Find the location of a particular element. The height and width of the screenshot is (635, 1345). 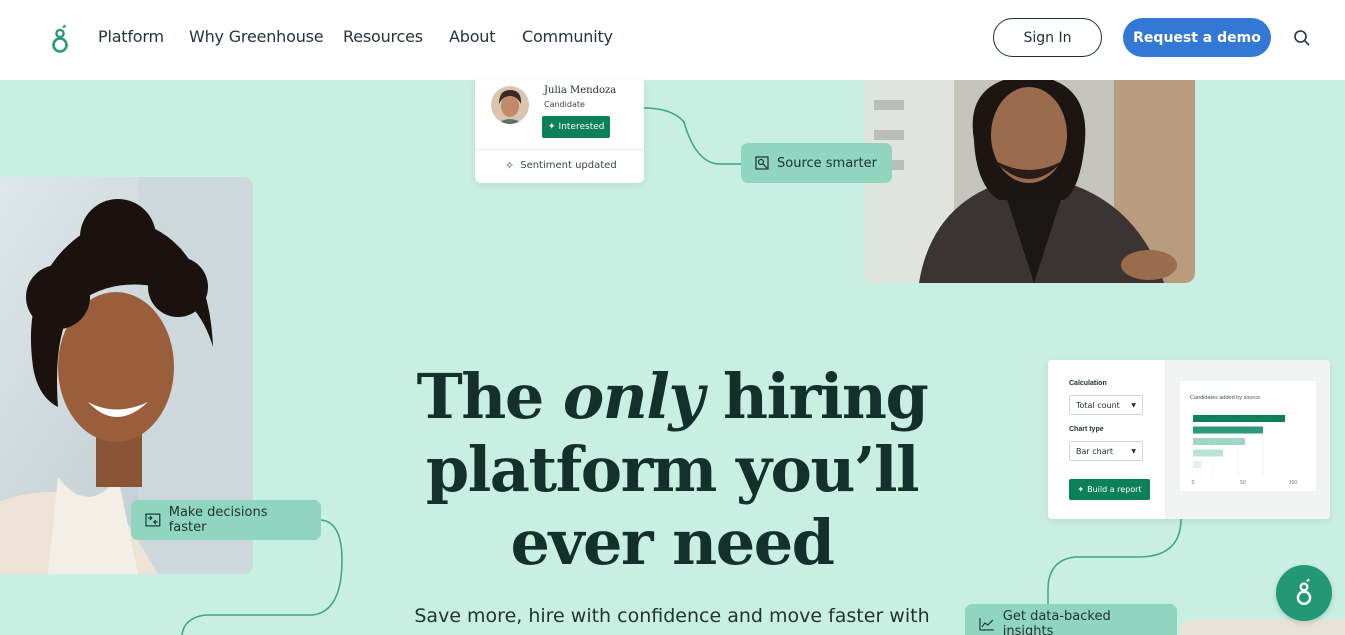

candidate-avatar is located at coordinates (510, 105).